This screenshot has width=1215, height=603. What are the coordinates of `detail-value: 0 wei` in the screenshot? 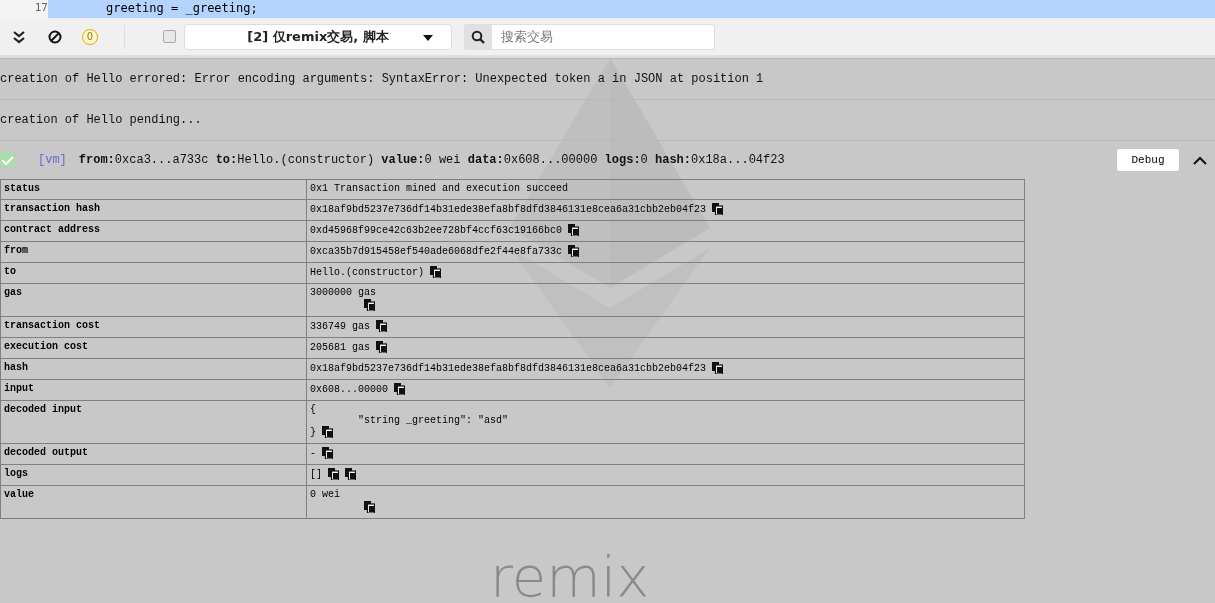 It's located at (325, 494).